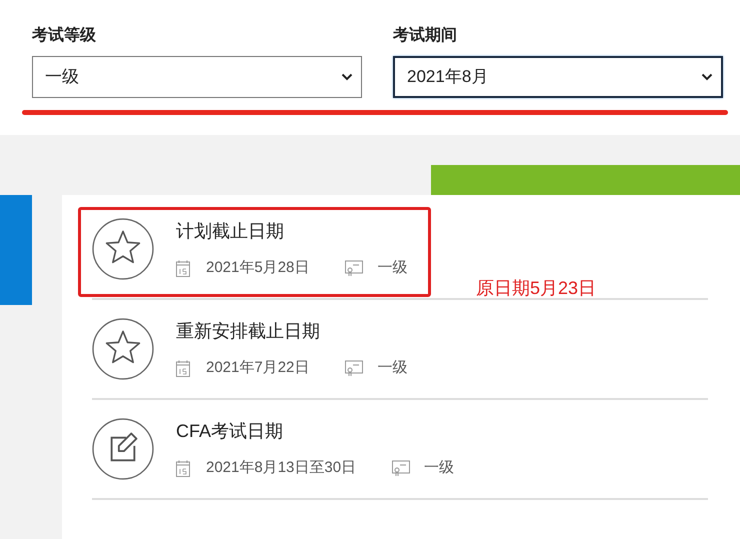  What do you see at coordinates (558, 77) in the screenshot?
I see `dropdown-select: 2021年8月` at bounding box center [558, 77].